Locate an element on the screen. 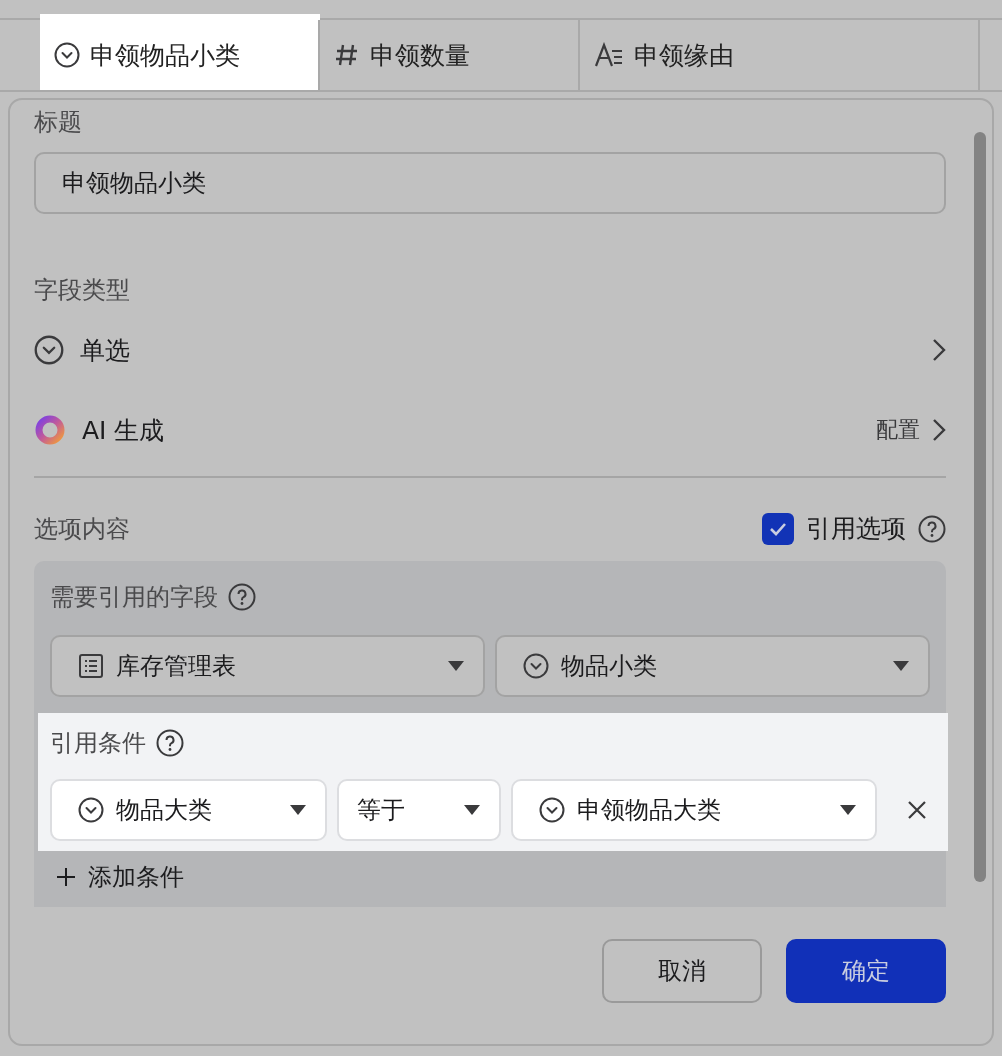  field-type-label: 字段类型 is located at coordinates (82, 290).